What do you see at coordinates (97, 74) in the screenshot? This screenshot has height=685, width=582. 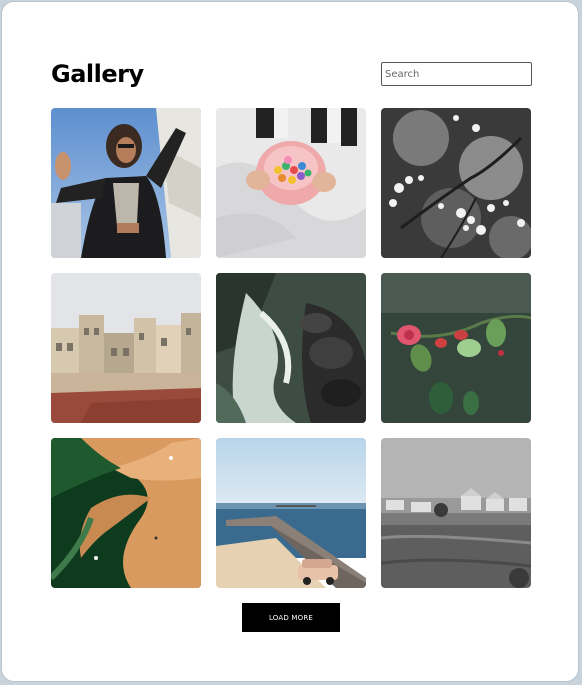 I see `page-title: Gallery` at bounding box center [97, 74].